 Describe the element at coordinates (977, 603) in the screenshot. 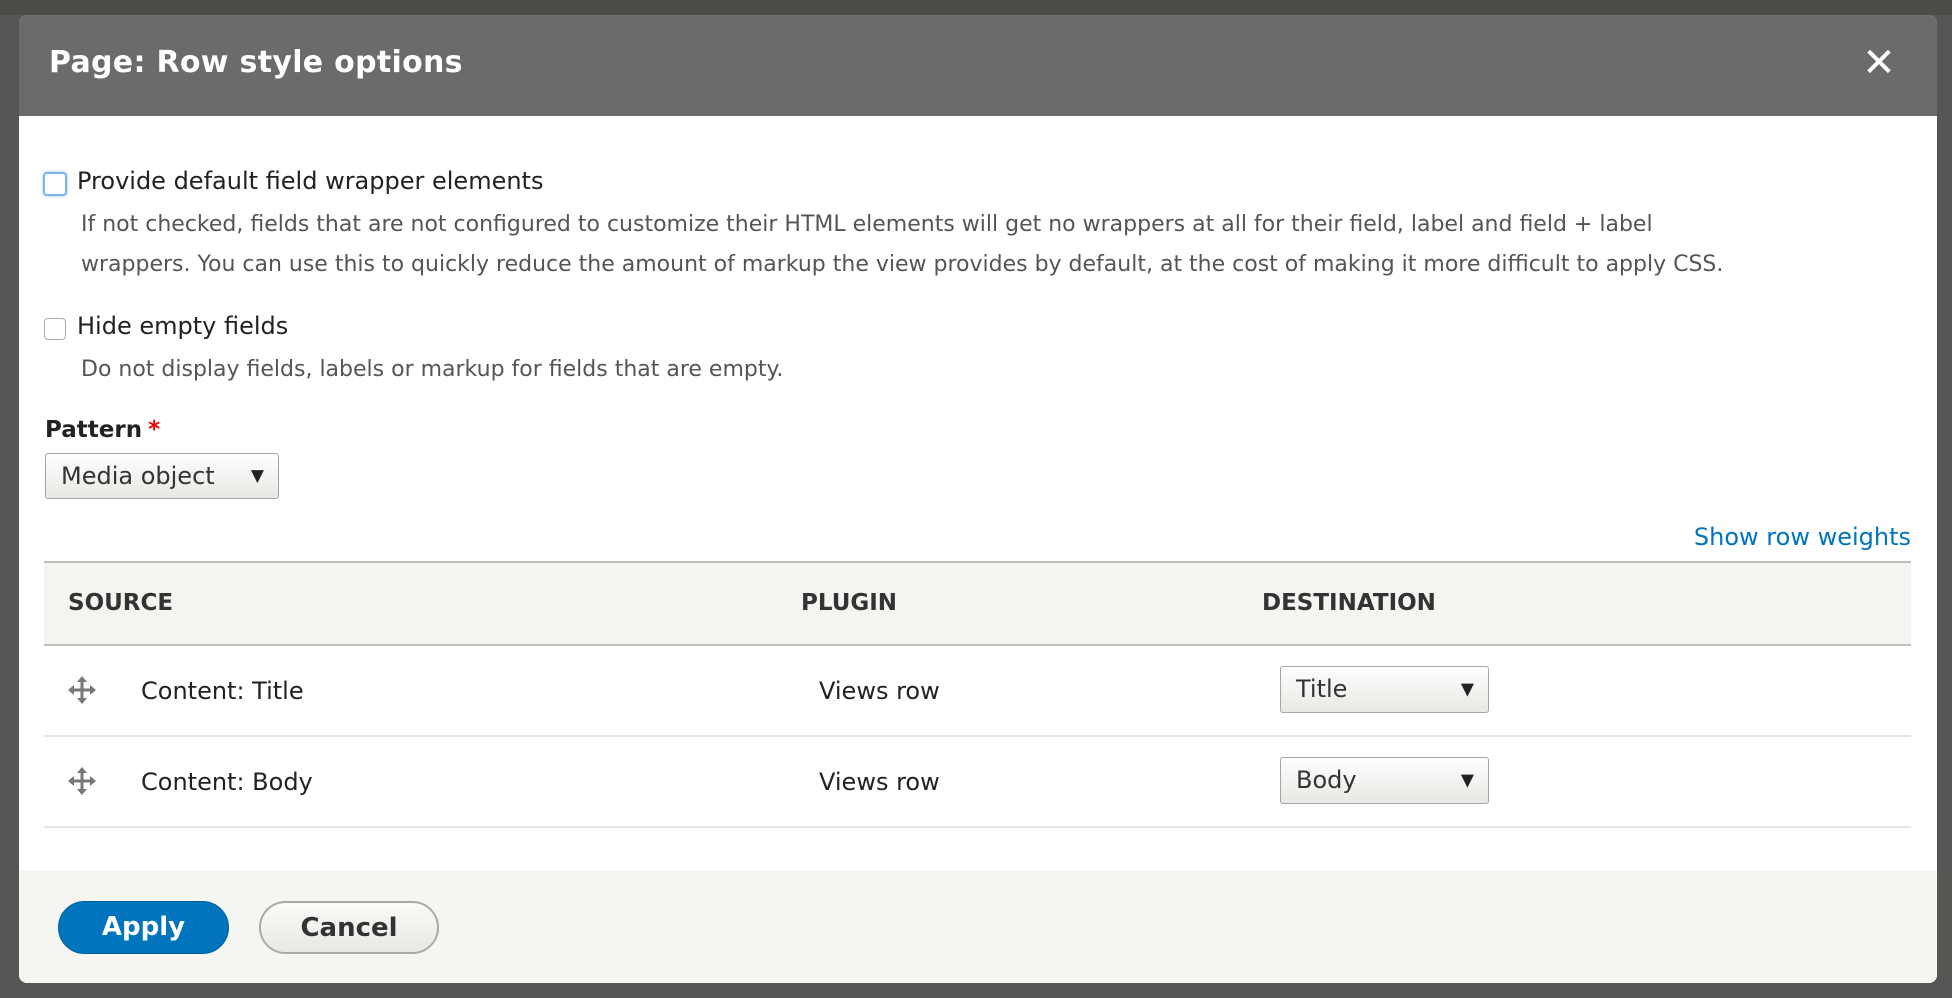

I see `table-header: SOURCE PLUGIN DESTINATION` at that location.